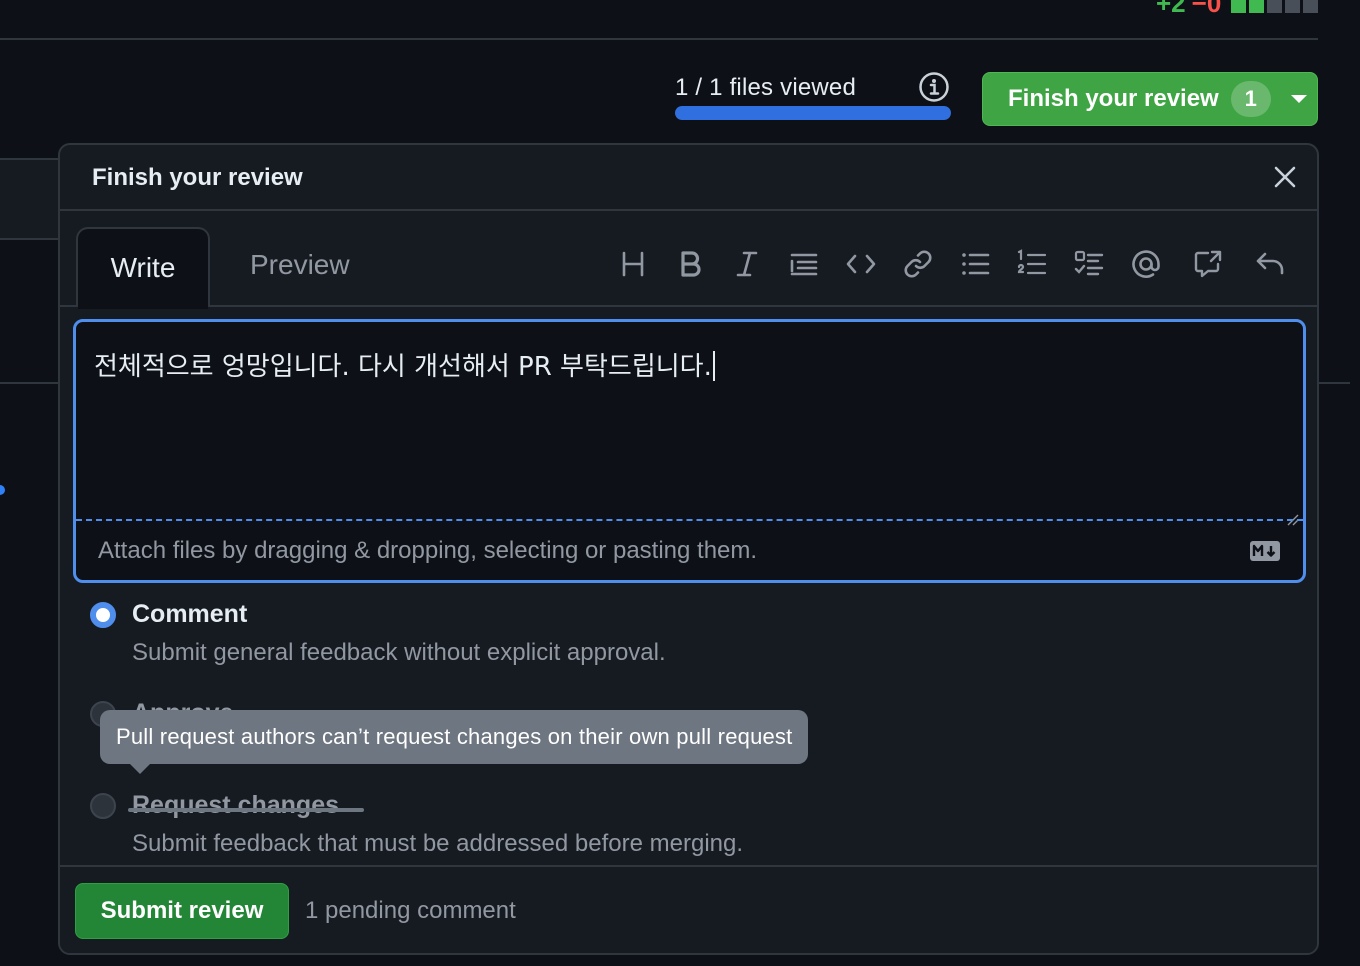  Describe the element at coordinates (103, 615) in the screenshot. I see `comment-radio` at that location.